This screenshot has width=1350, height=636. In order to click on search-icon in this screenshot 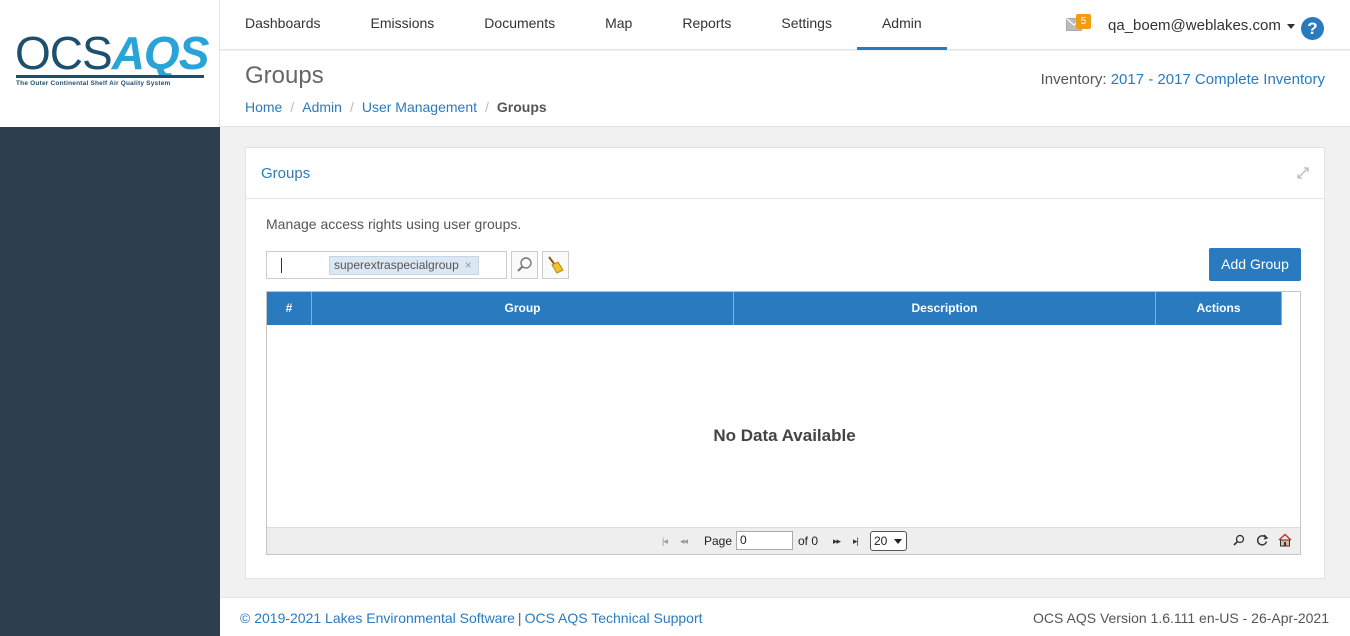, I will do `click(524, 264)`.